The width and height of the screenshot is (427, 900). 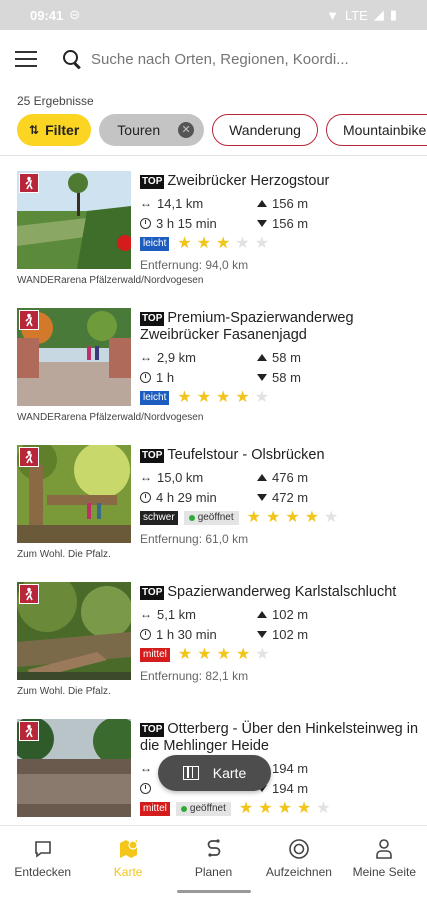 I want to click on wifi-icon: ▼, so click(x=332, y=15).